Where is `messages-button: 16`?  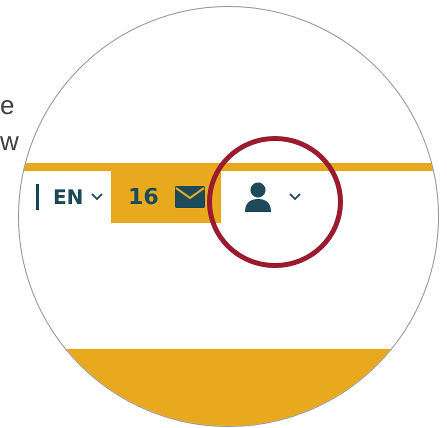 messages-button: 16 is located at coordinates (166, 197).